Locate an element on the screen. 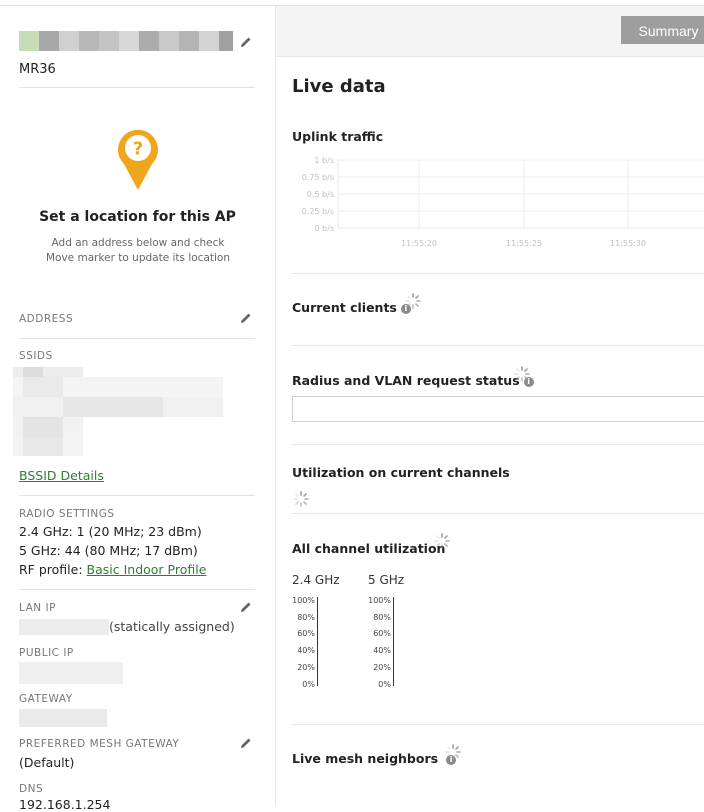 This screenshot has height=812, width=704. map-pin-question-icon: ? is located at coordinates (138, 159).